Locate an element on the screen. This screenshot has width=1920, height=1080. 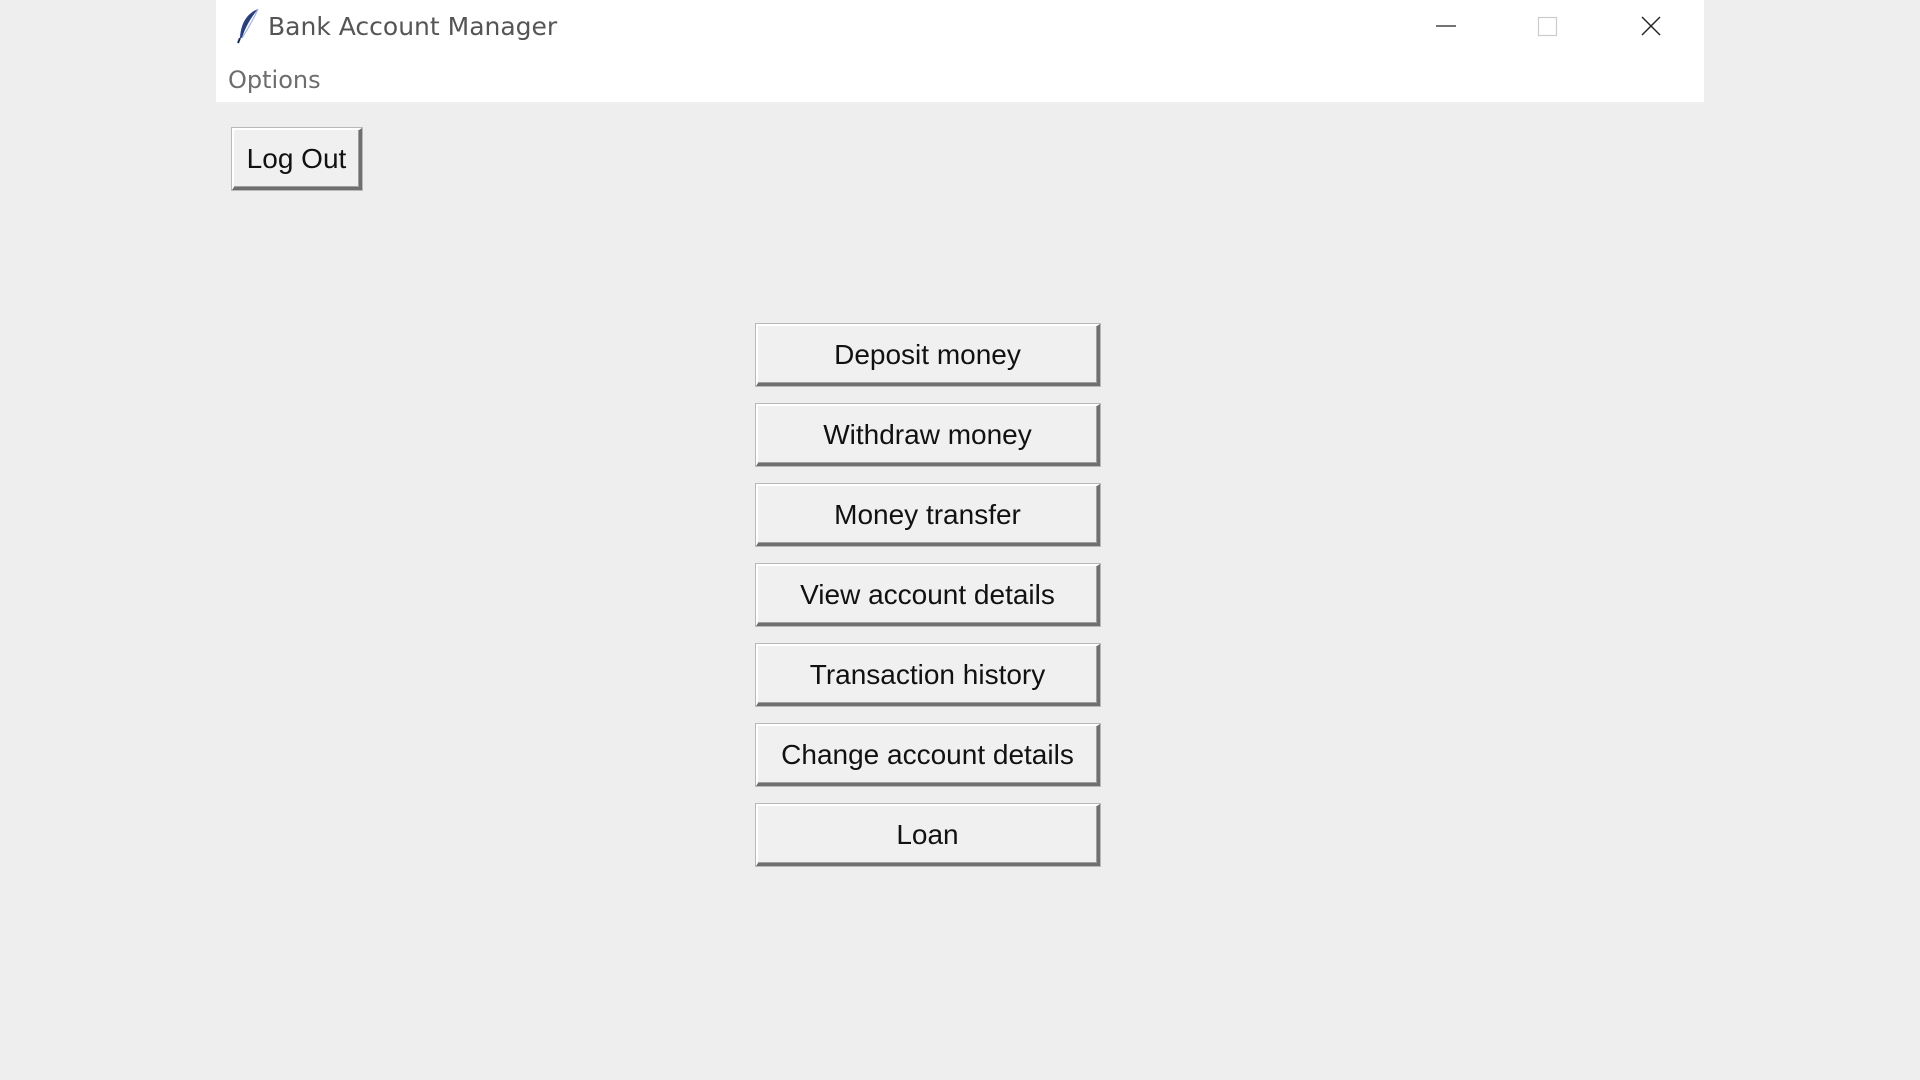
close-icon is located at coordinates (1651, 26).